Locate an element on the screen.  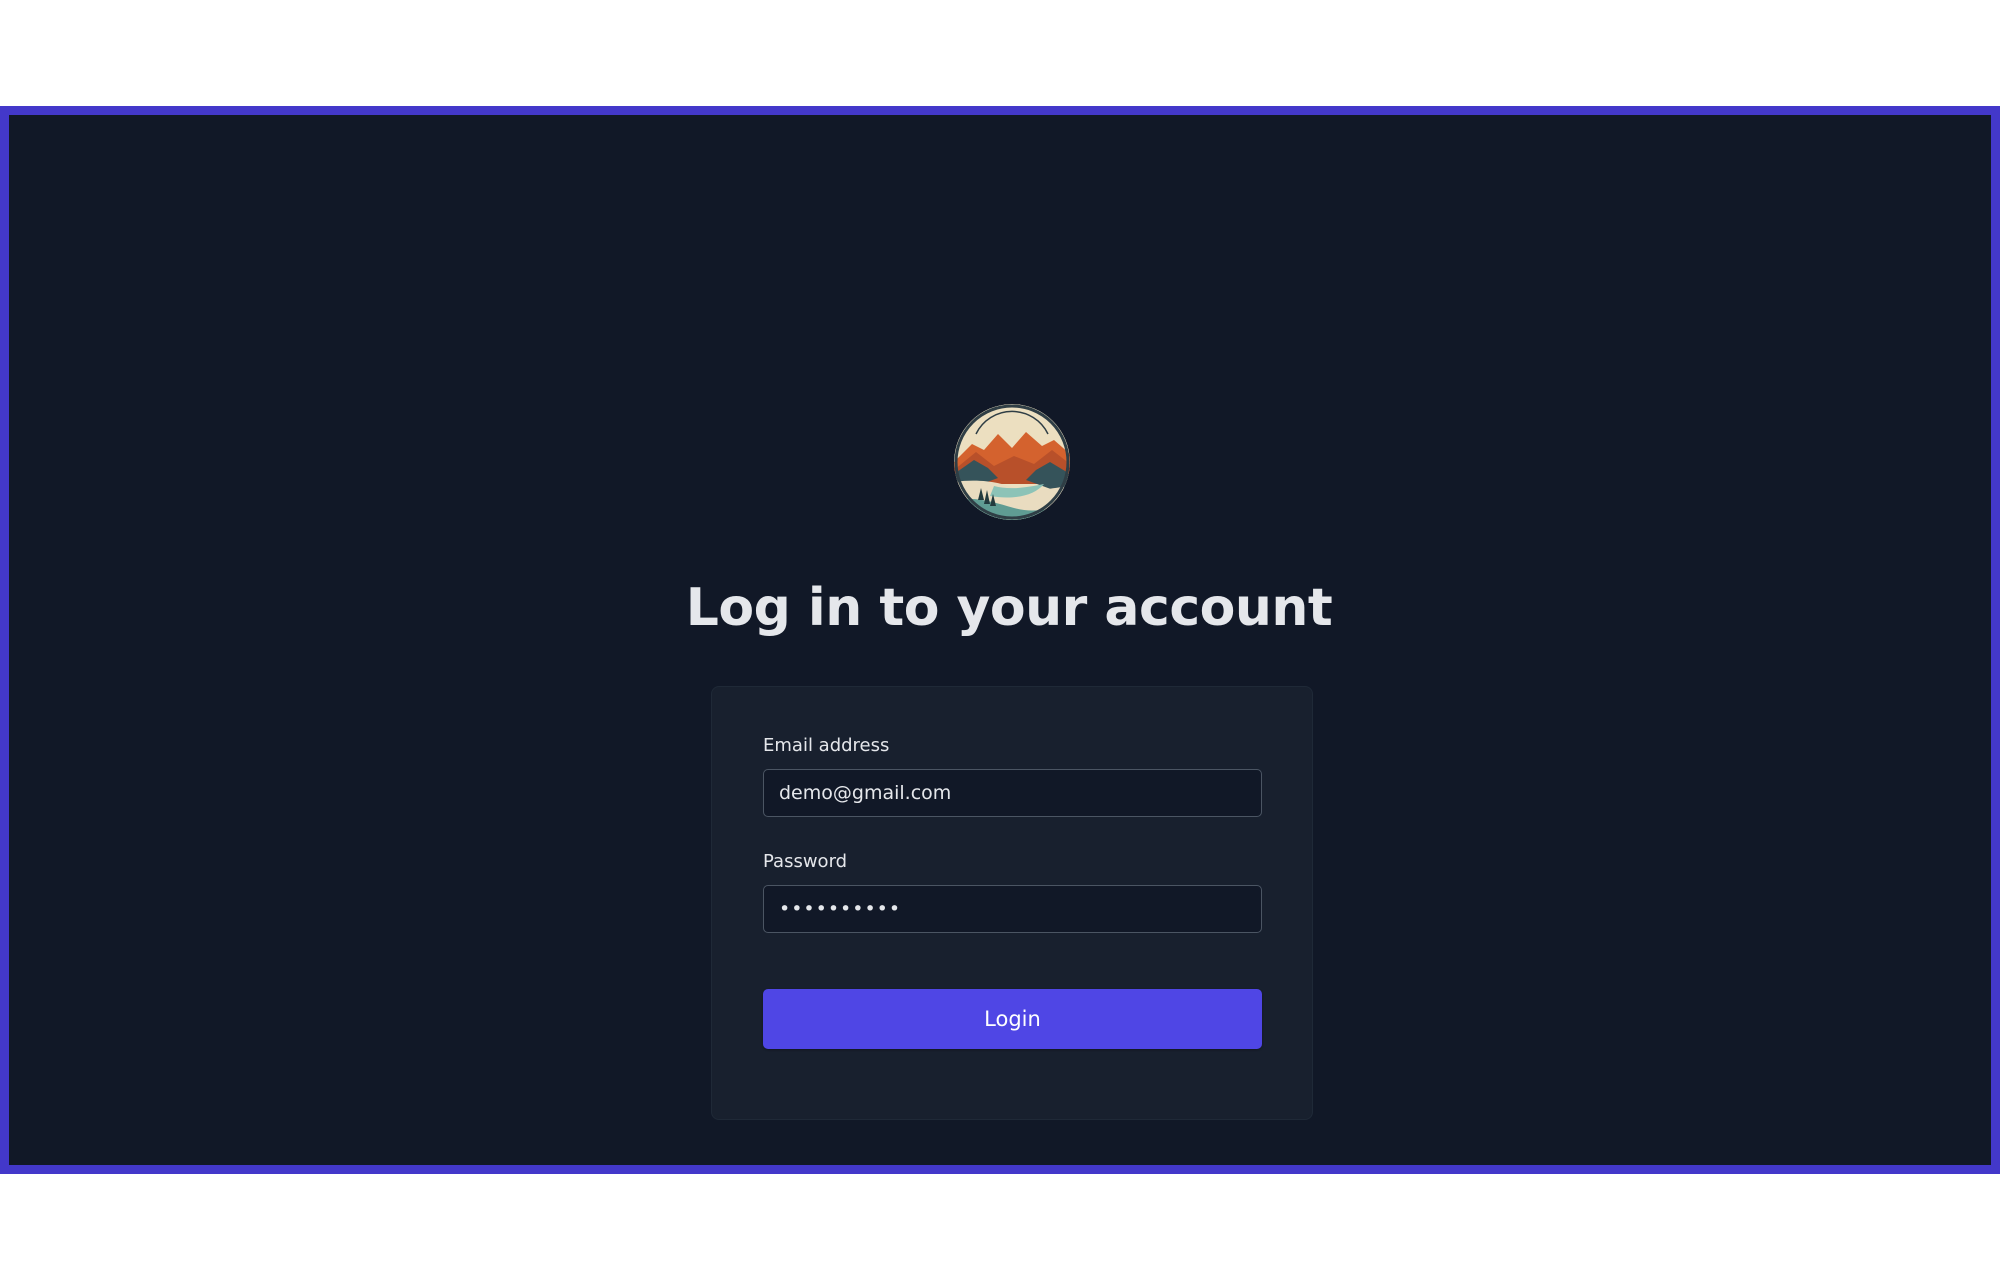
lake-mountain-logo-icon is located at coordinates (1012, 462).